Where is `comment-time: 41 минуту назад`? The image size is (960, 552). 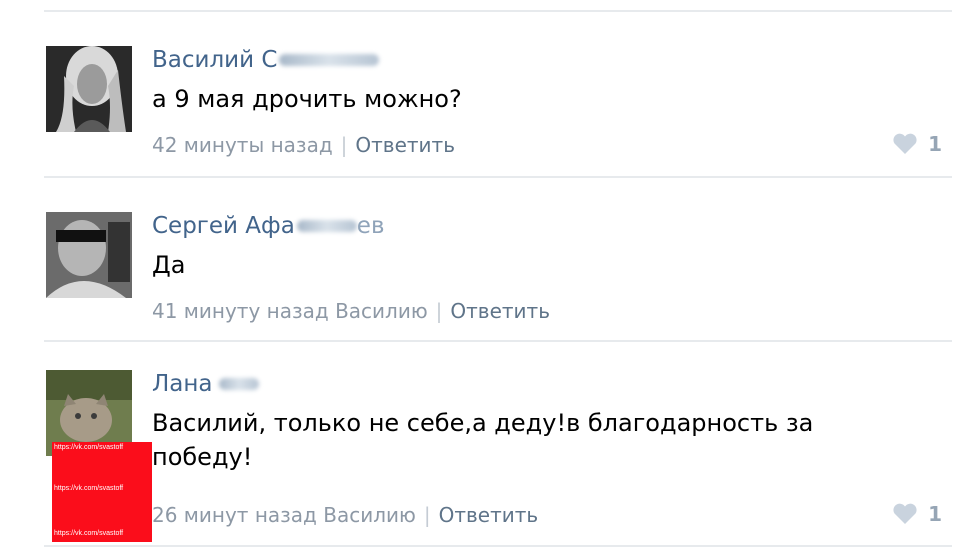 comment-time: 41 минуту назад is located at coordinates (240, 311).